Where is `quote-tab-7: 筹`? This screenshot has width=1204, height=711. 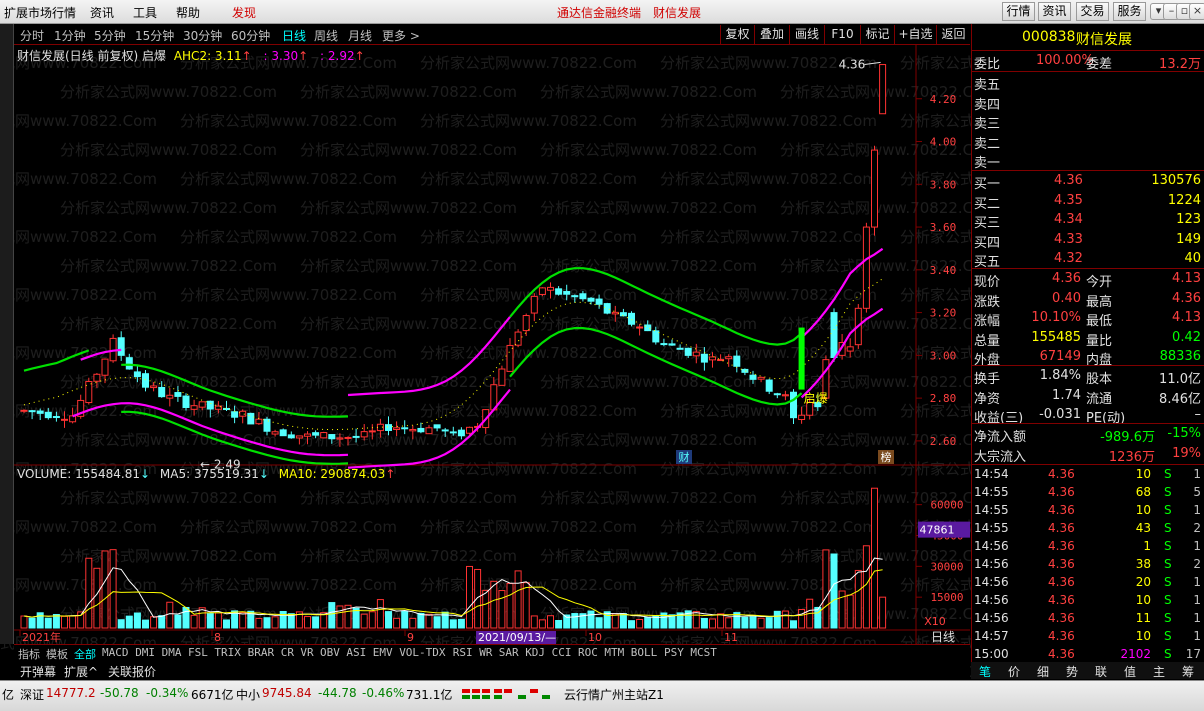
quote-tab-7: 筹 is located at coordinates (1188, 671).